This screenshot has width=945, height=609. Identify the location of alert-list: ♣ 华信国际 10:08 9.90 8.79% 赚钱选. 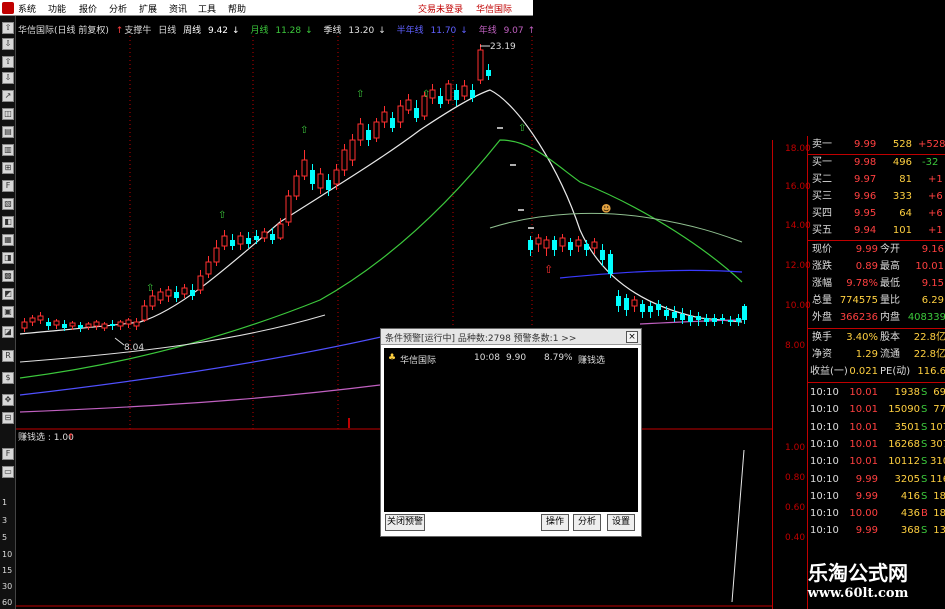
(511, 430).